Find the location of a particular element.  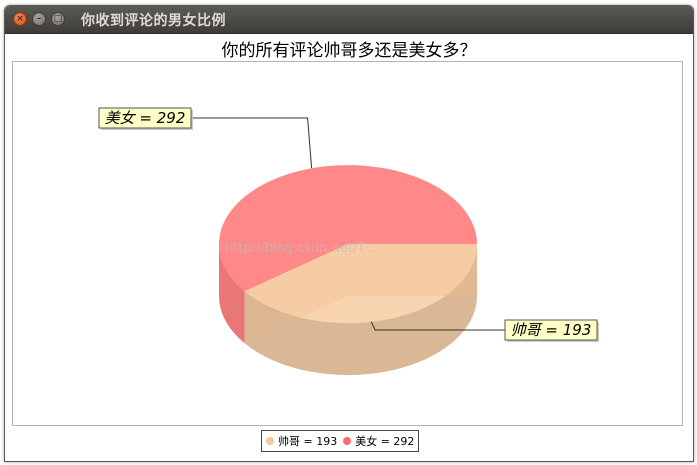

slice-label-female: 美女 = 292 is located at coordinates (145, 118).